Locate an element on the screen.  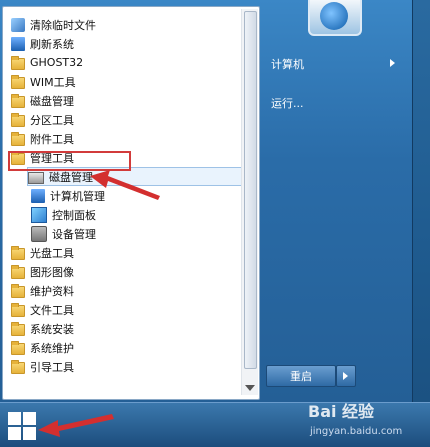
right-item-label: 计算机 is located at coordinates (287, 64).